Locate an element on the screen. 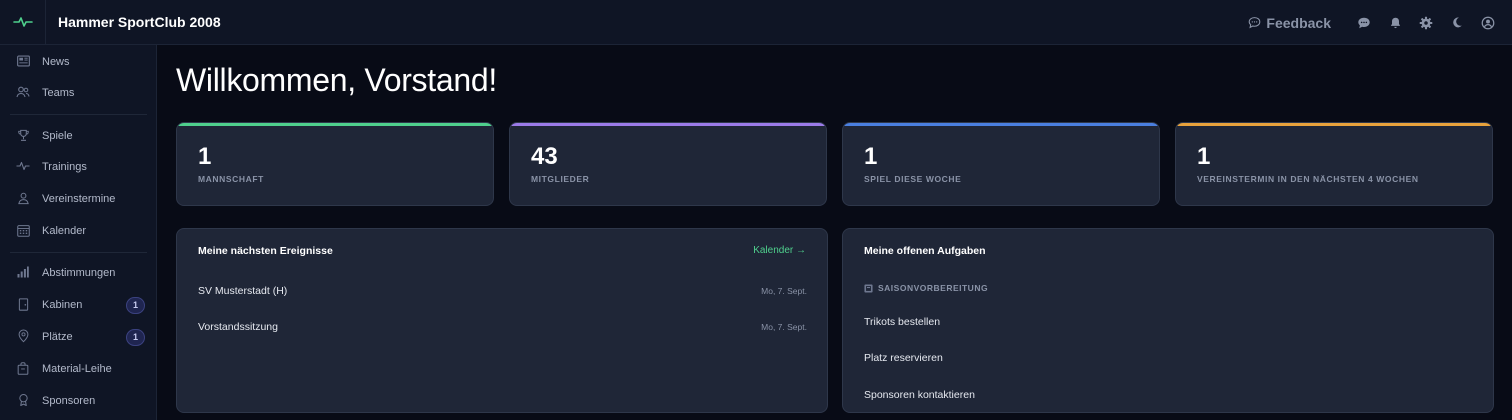 Image resolution: width=1512 pixels, height=420 pixels. sidebar-item-news: News is located at coordinates (78, 62).